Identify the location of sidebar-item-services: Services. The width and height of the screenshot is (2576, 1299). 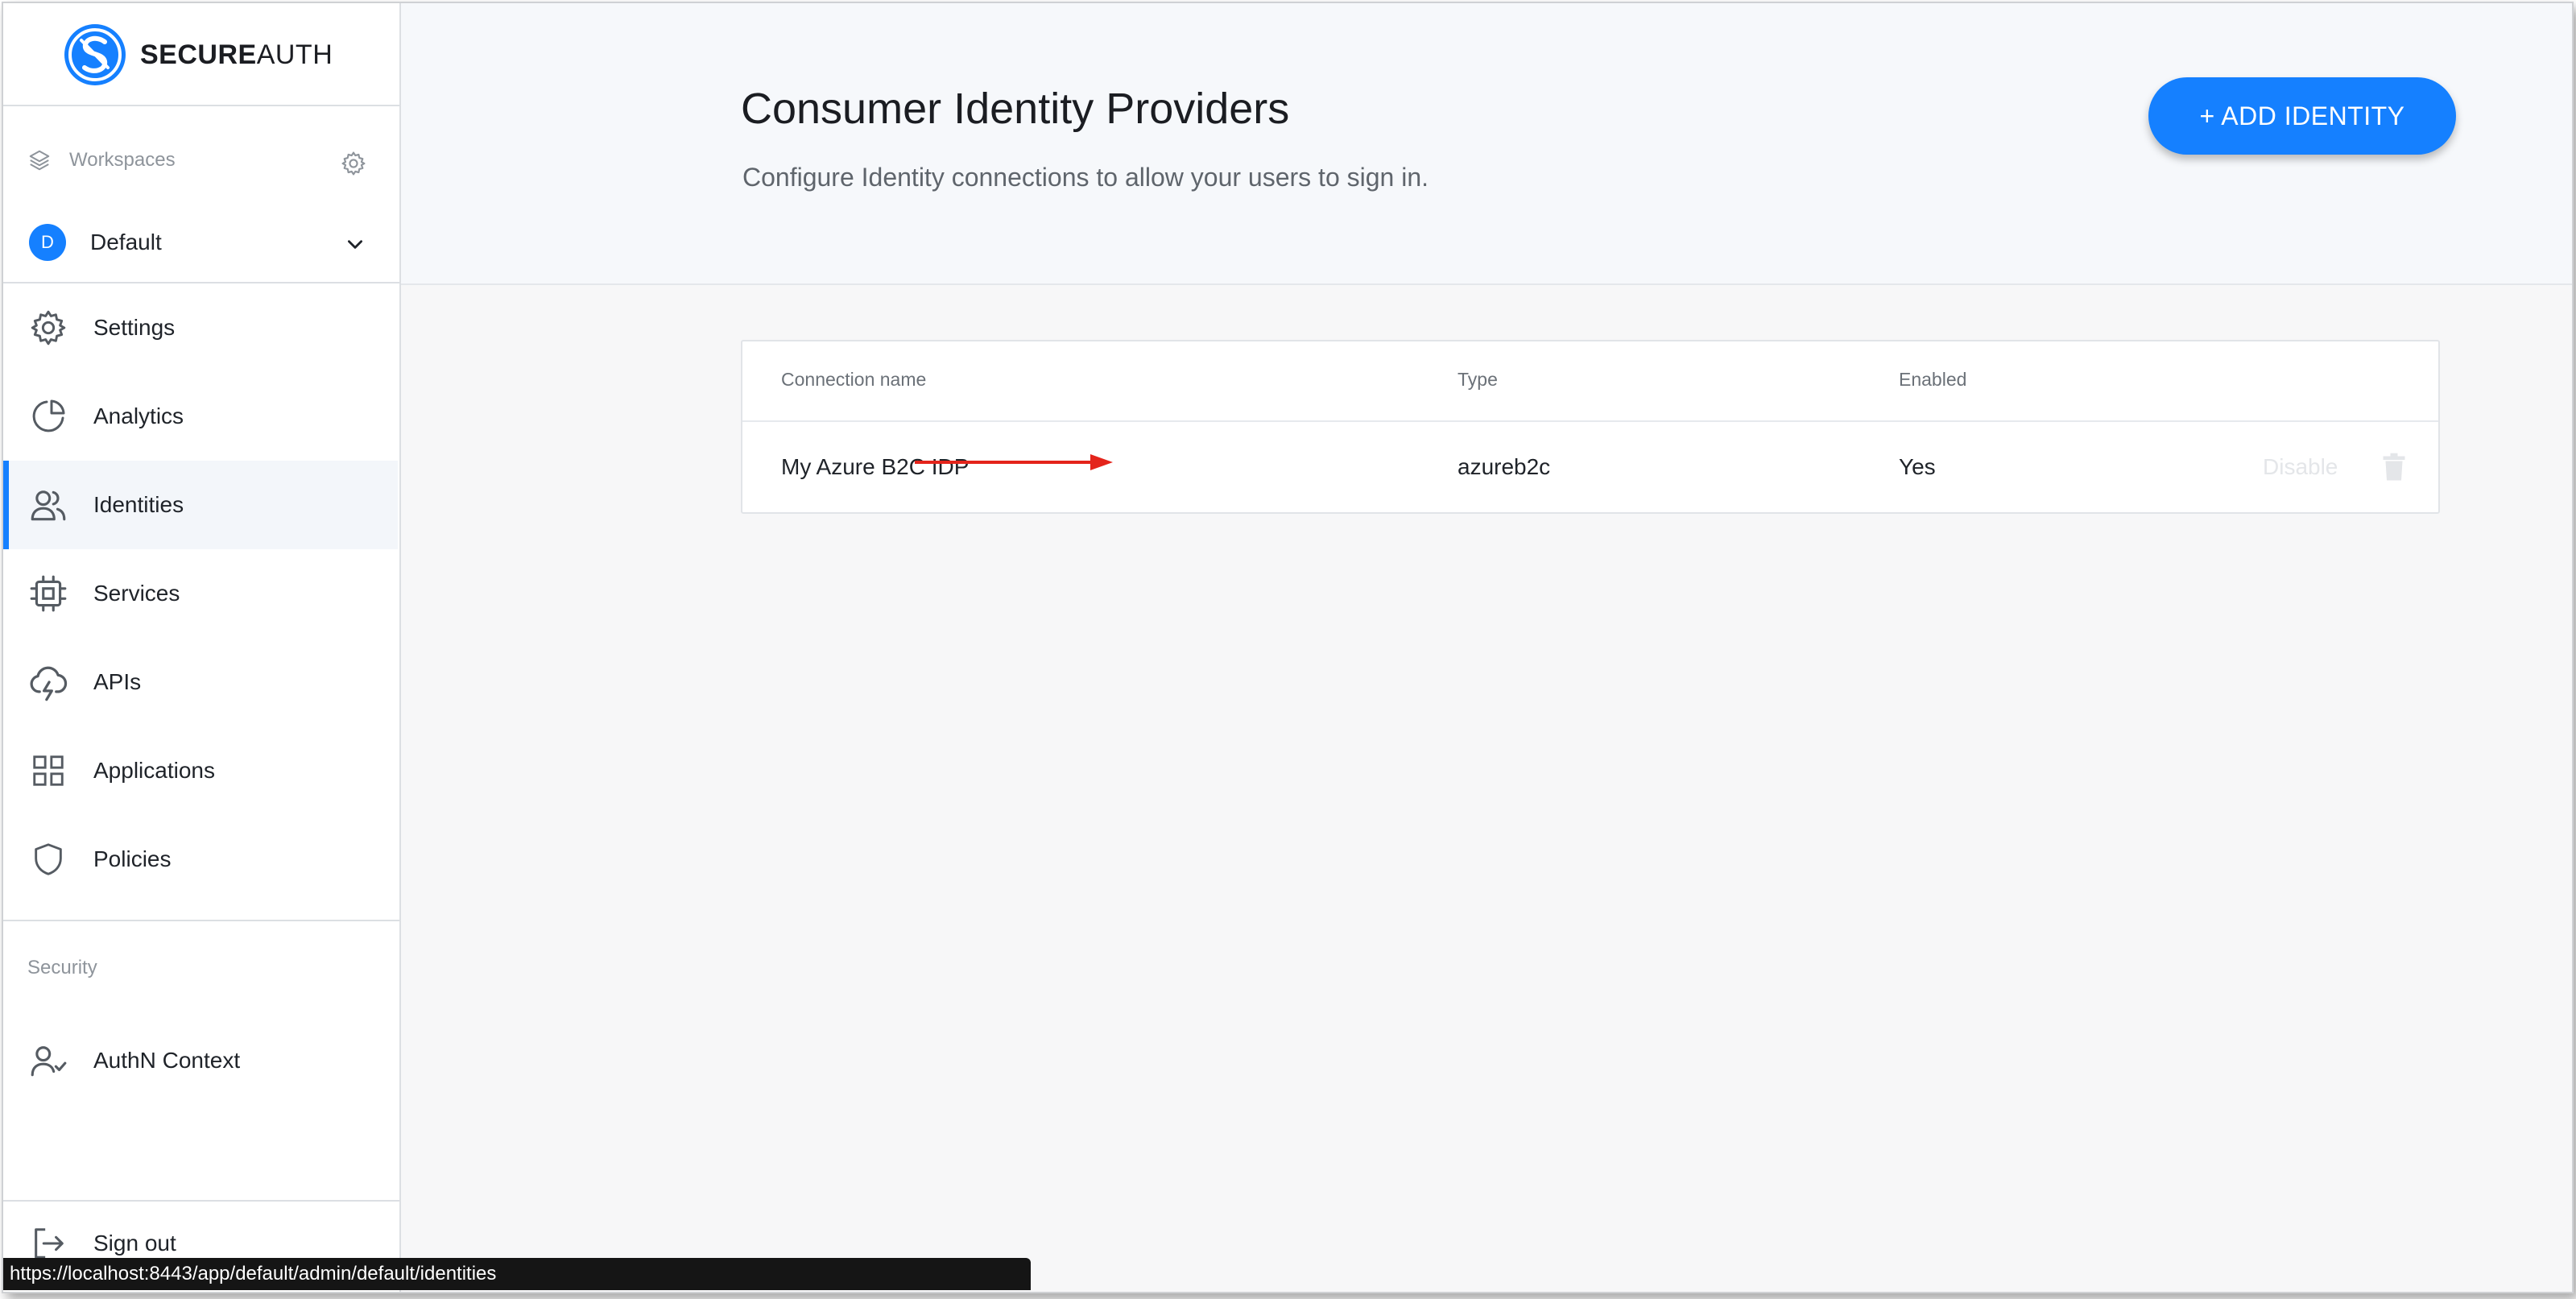
(200, 594).